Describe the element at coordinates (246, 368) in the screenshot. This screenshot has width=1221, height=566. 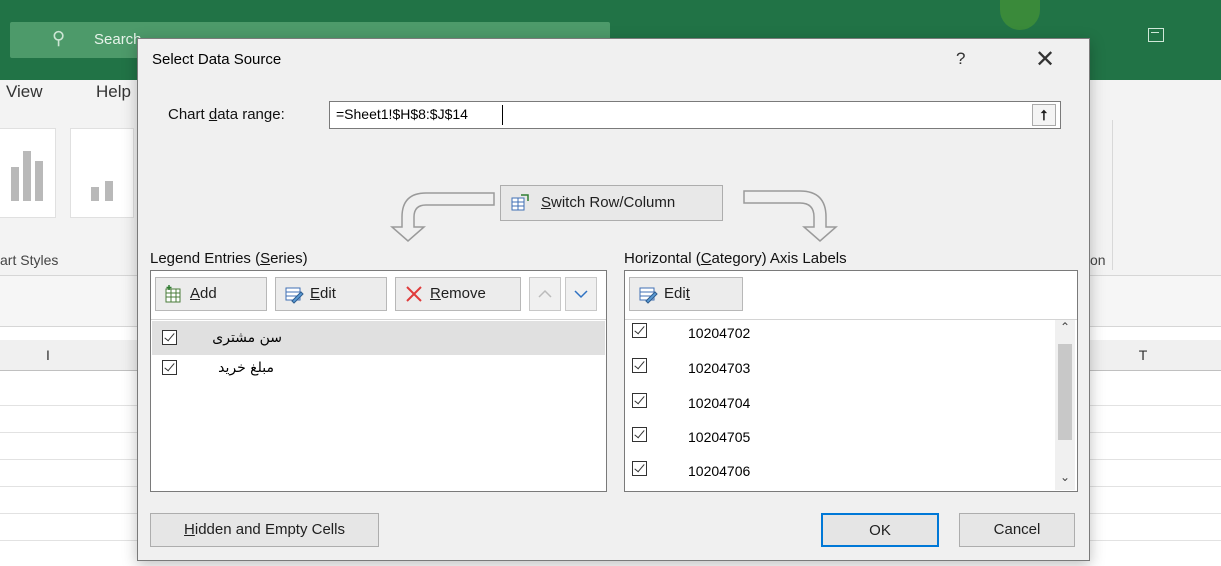
I see `series-name: مبلغ خرید` at that location.